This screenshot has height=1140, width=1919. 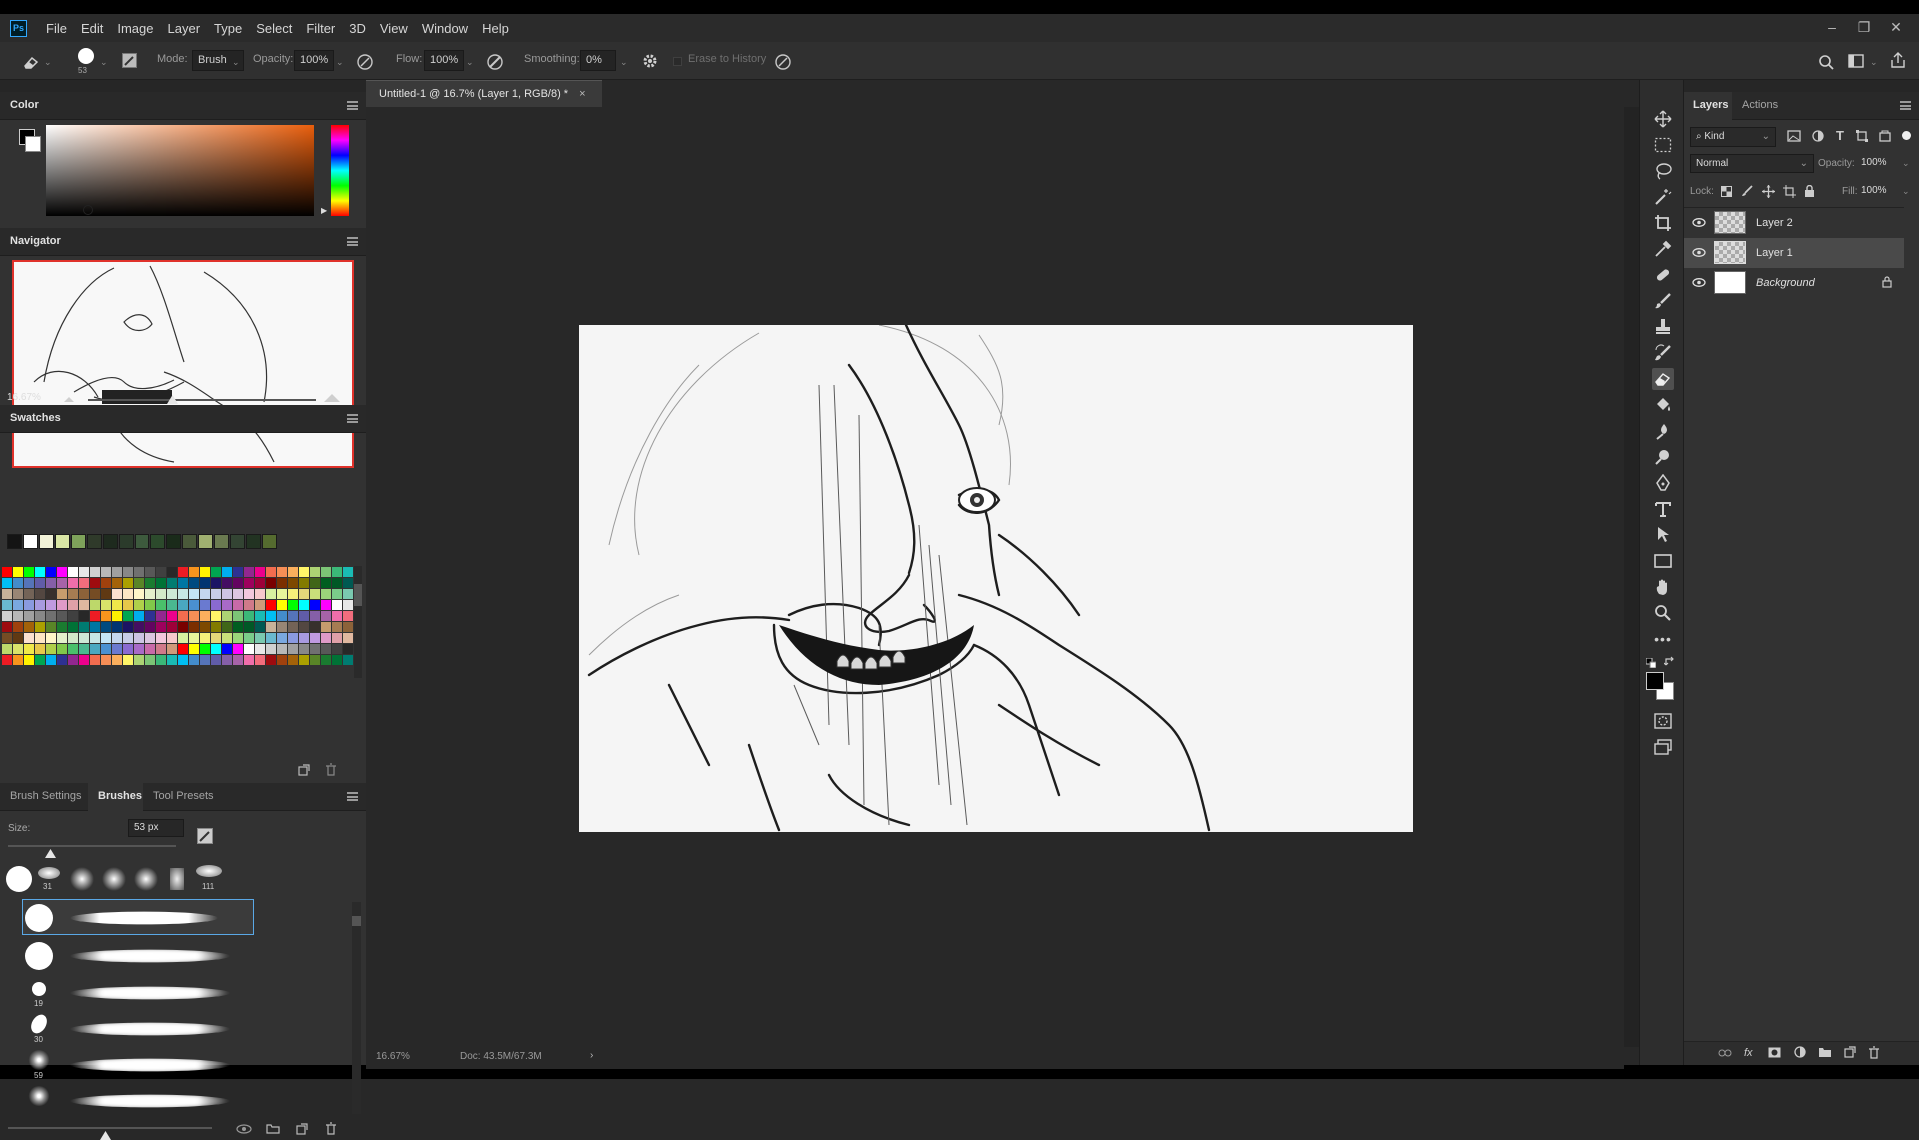 What do you see at coordinates (183, 86) in the screenshot?
I see `collapse-strip` at bounding box center [183, 86].